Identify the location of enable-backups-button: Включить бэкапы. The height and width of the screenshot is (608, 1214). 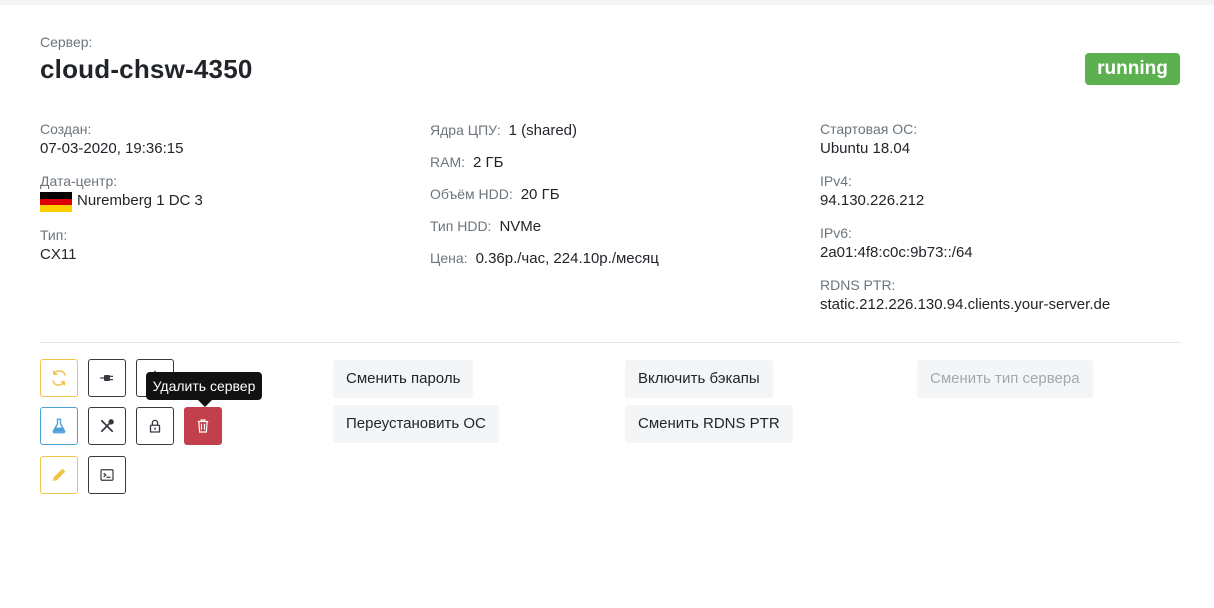
(699, 379).